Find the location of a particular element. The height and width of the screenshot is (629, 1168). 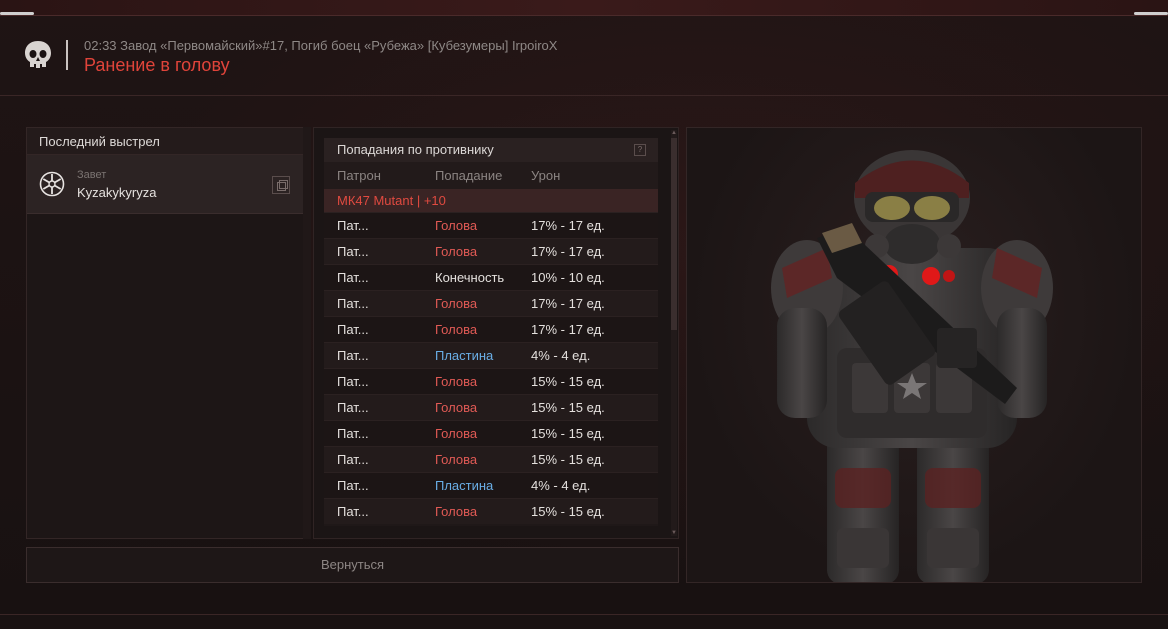

back-button: Вернуться is located at coordinates (352, 565).